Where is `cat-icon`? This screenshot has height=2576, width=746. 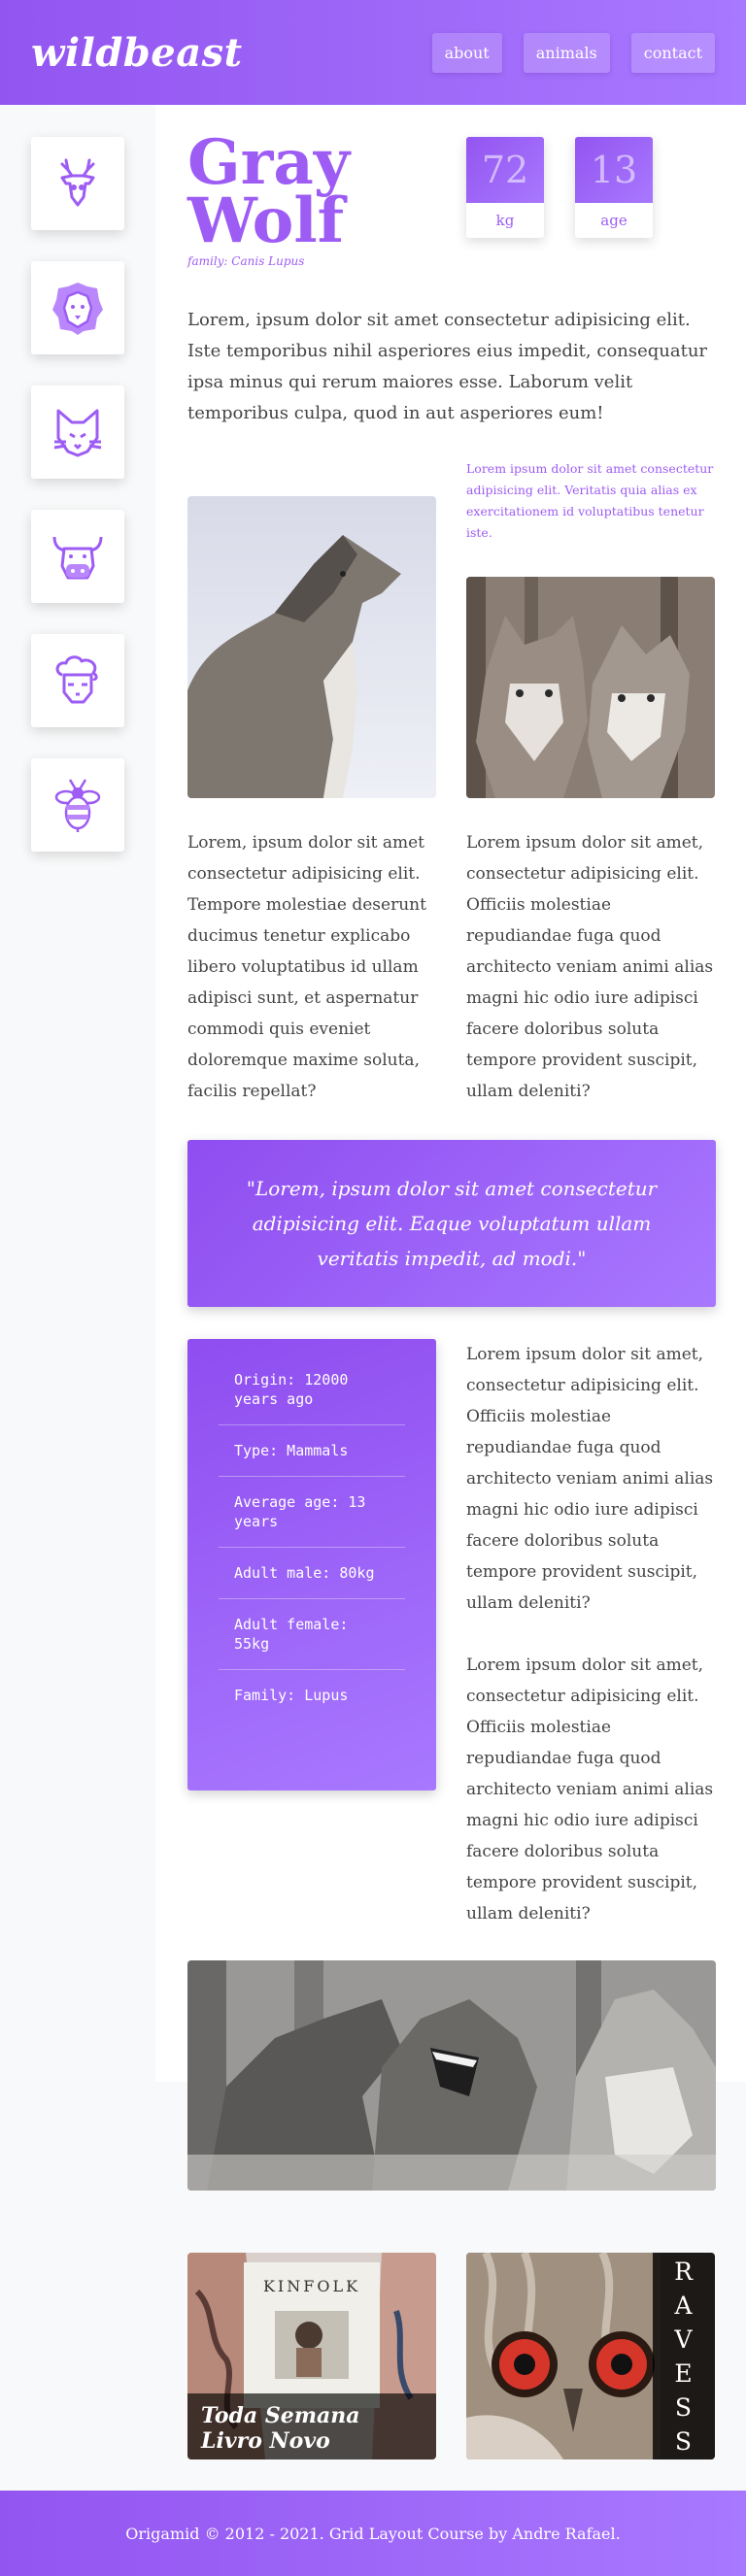 cat-icon is located at coordinates (77, 433).